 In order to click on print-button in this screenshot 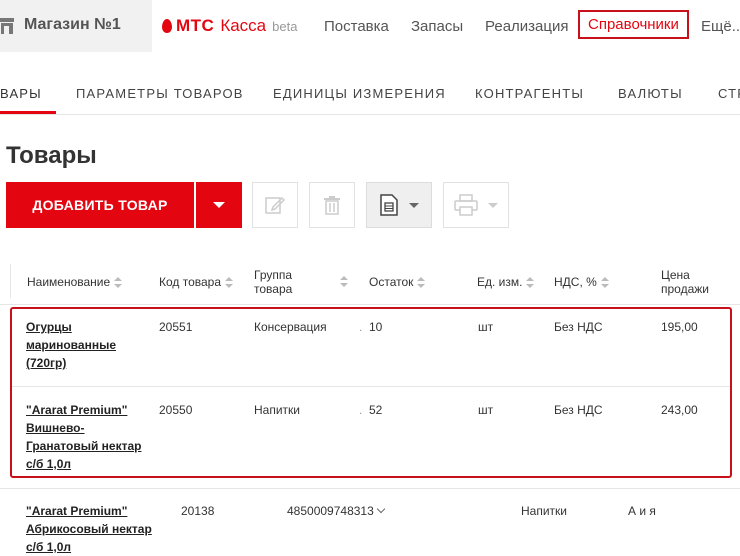, I will do `click(476, 205)`.